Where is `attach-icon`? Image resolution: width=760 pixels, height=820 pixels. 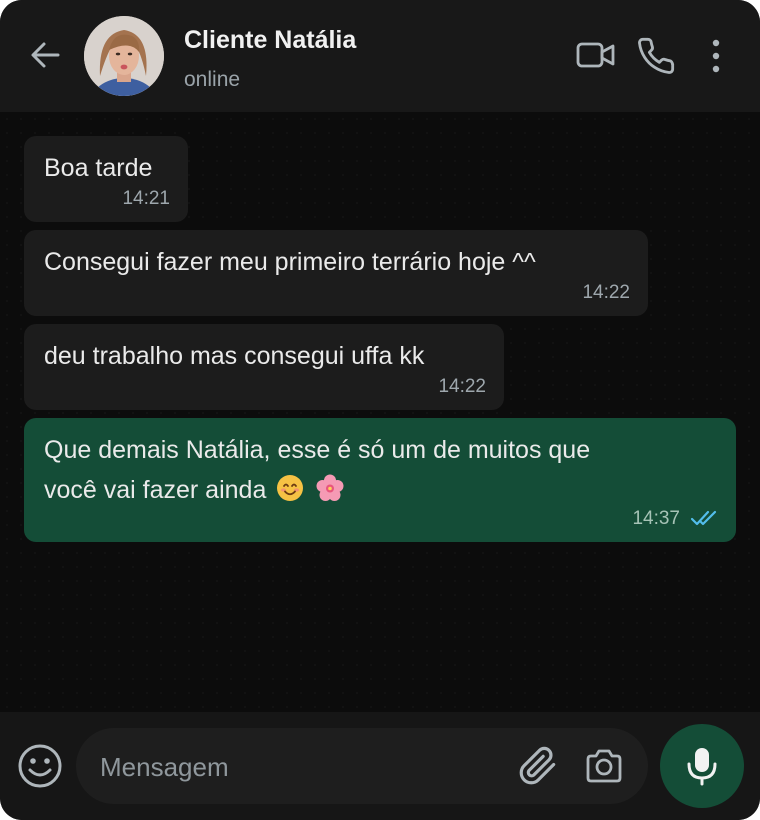
attach-icon is located at coordinates (538, 766).